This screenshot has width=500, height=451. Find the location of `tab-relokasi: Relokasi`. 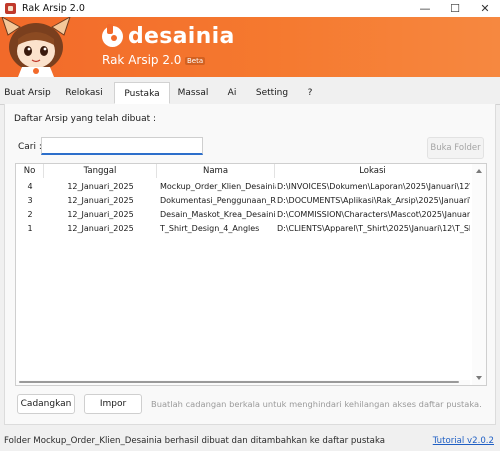

tab-relokasi: Relokasi is located at coordinates (84, 93).